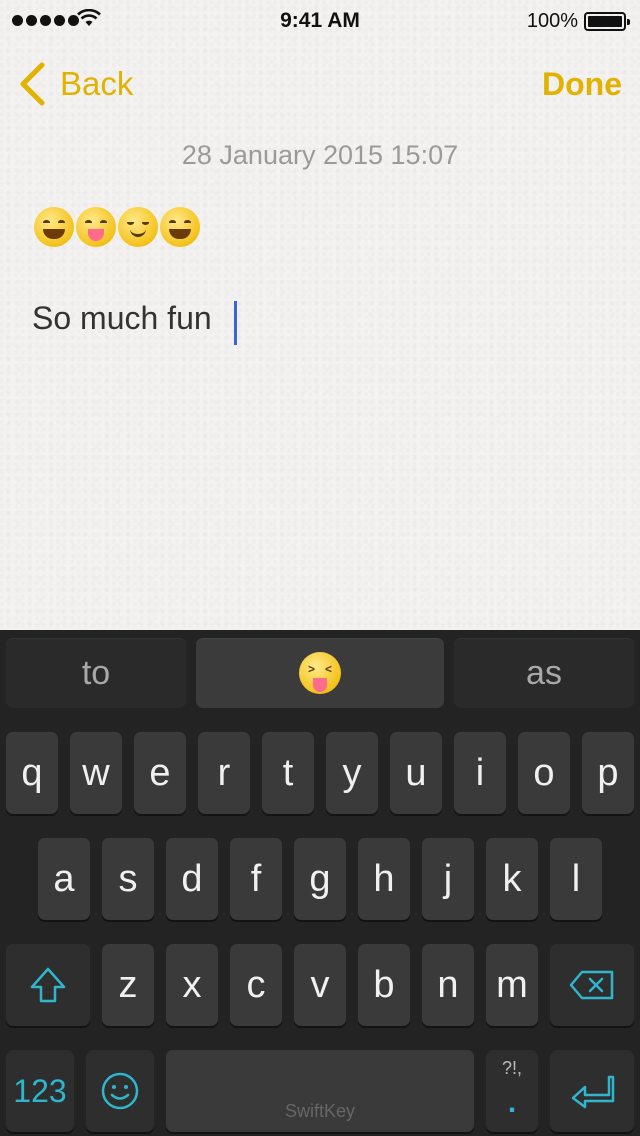 The width and height of the screenshot is (640, 1136). I want to click on shift-arrow-icon, so click(48, 985).